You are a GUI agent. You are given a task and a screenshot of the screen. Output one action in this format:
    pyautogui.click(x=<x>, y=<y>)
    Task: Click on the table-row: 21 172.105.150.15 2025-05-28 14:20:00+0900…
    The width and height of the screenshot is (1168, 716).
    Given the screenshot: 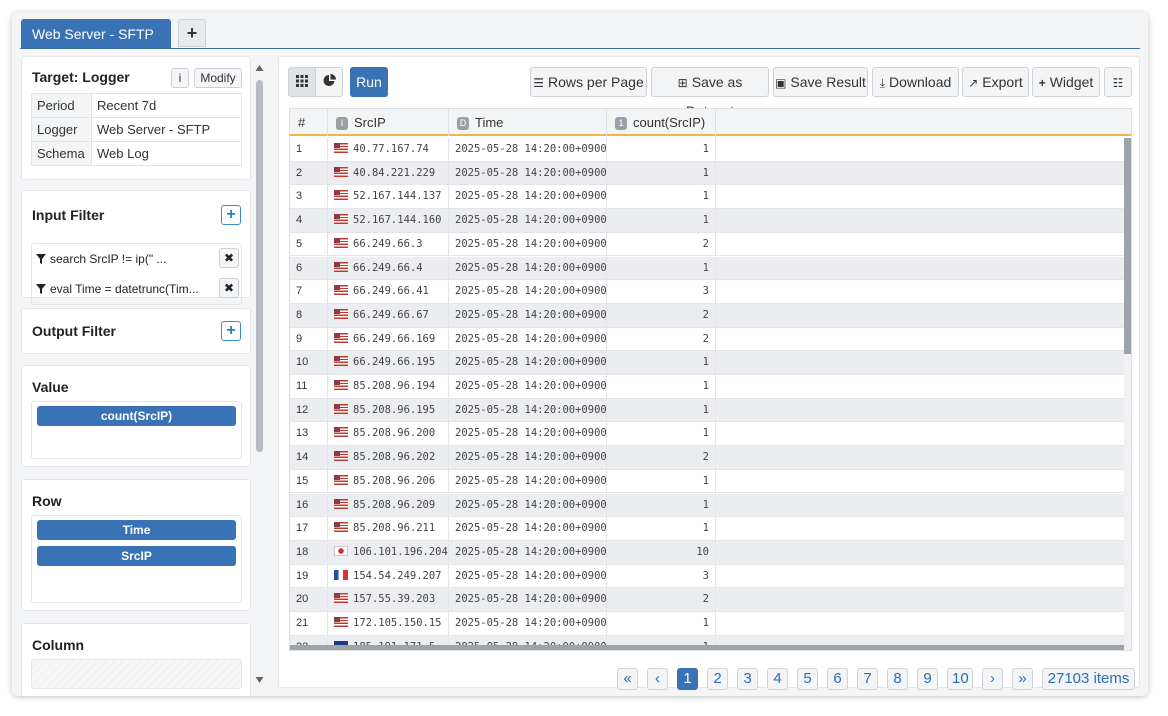 What is the action you would take?
    pyautogui.click(x=707, y=624)
    